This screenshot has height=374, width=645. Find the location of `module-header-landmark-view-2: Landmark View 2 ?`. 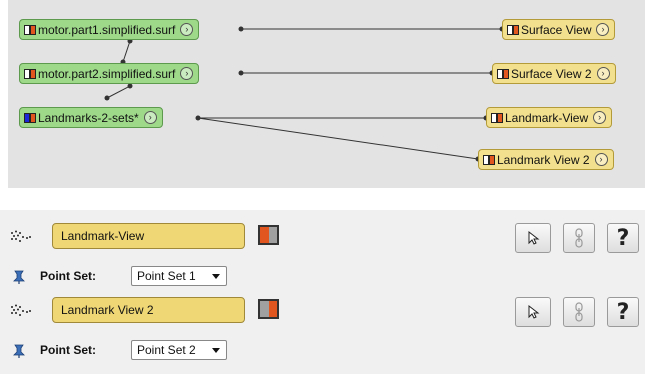

module-header-landmark-view-2: Landmark View 2 ? is located at coordinates (322, 312).